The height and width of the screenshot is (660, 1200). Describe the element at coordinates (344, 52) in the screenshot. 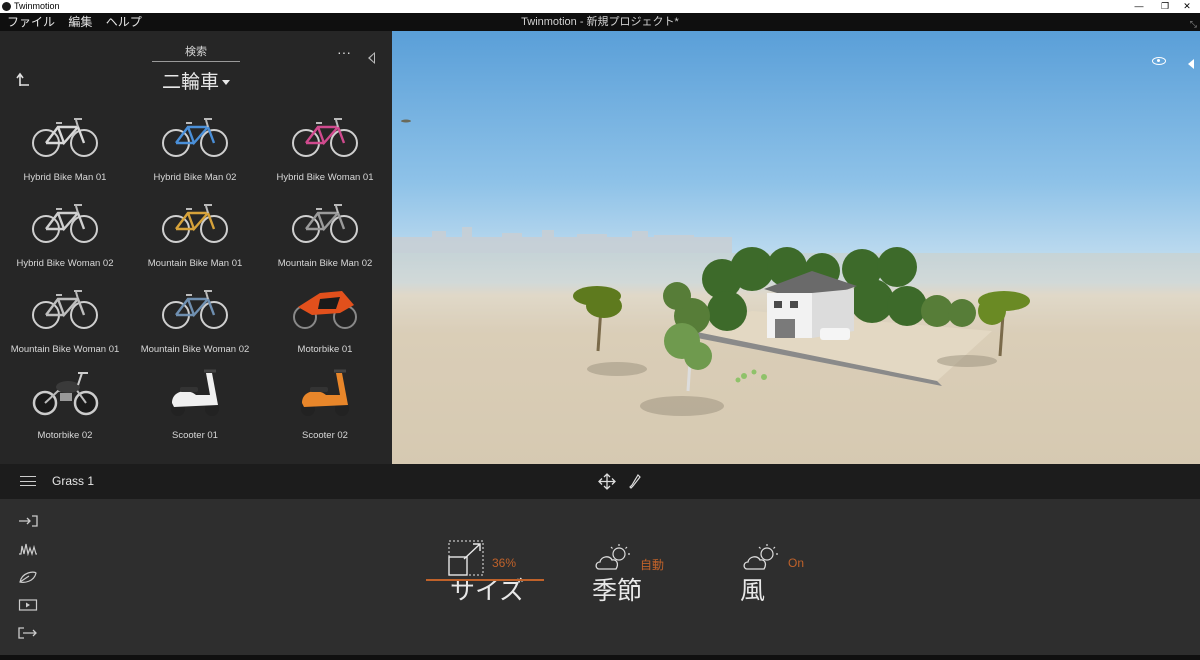

I see `more-options-icon: ···` at that location.